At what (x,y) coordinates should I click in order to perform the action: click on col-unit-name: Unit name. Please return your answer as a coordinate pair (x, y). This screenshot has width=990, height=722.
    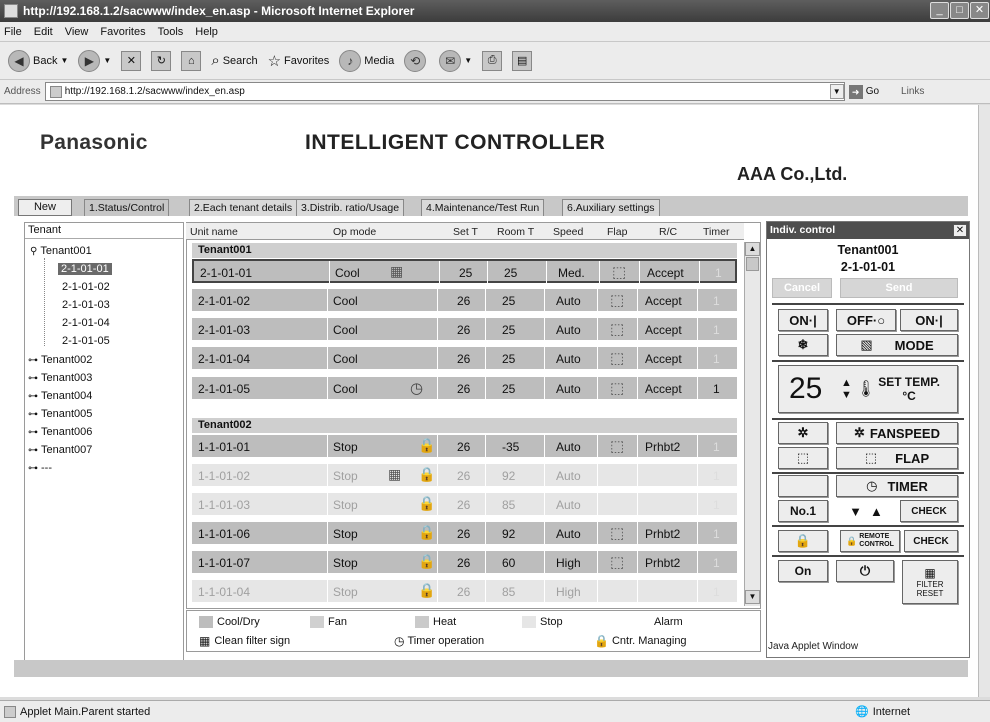
    Looking at the image, I should click on (214, 232).